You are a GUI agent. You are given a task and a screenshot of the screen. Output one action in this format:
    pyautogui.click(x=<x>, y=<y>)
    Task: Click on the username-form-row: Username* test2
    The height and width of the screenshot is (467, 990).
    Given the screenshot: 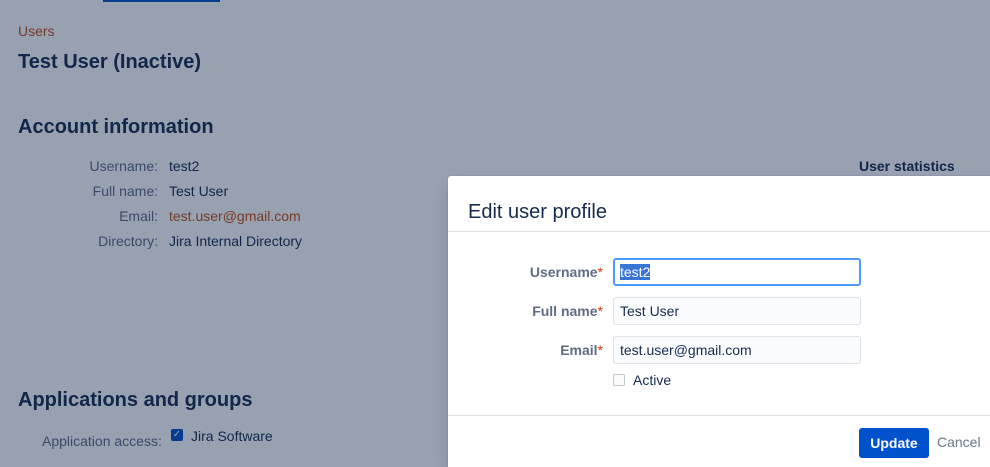 What is the action you would take?
    pyautogui.click(x=719, y=272)
    